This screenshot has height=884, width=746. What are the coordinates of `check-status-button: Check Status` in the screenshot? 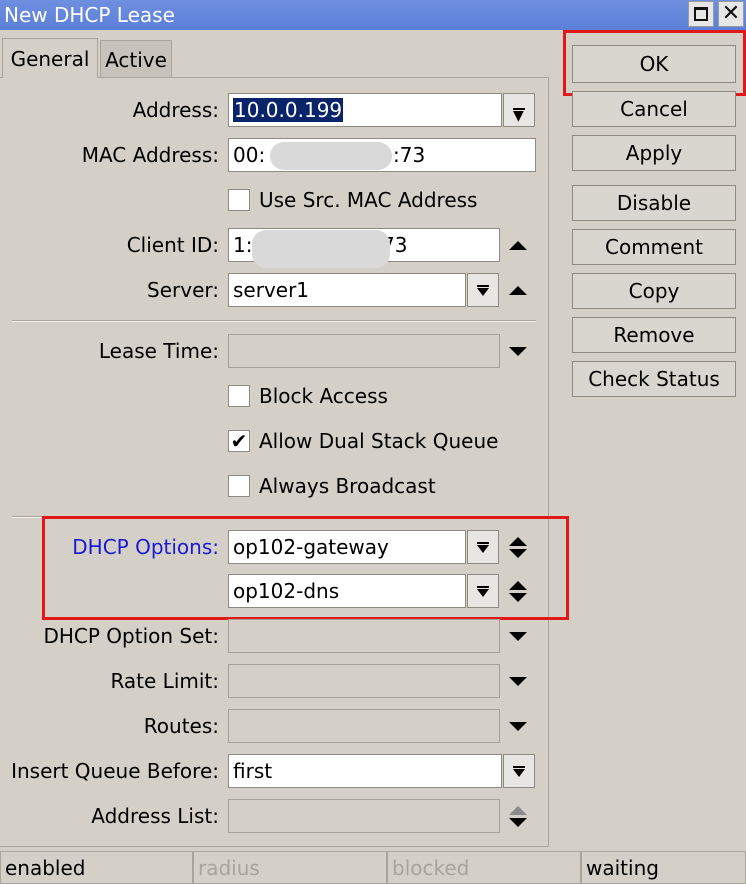 It's located at (654, 379).